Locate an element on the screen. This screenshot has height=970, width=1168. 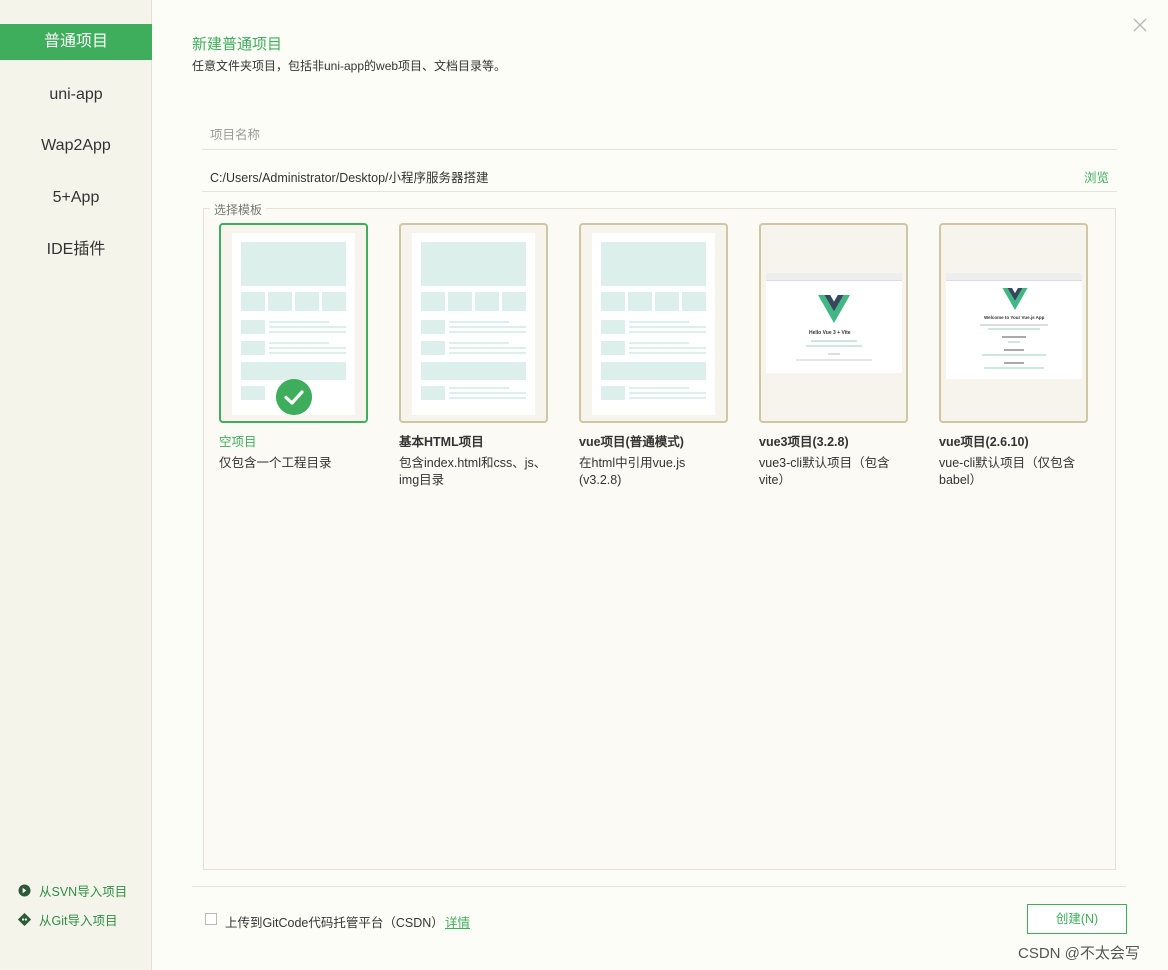
template-title: vue项目(普通模式) is located at coordinates (631, 442).